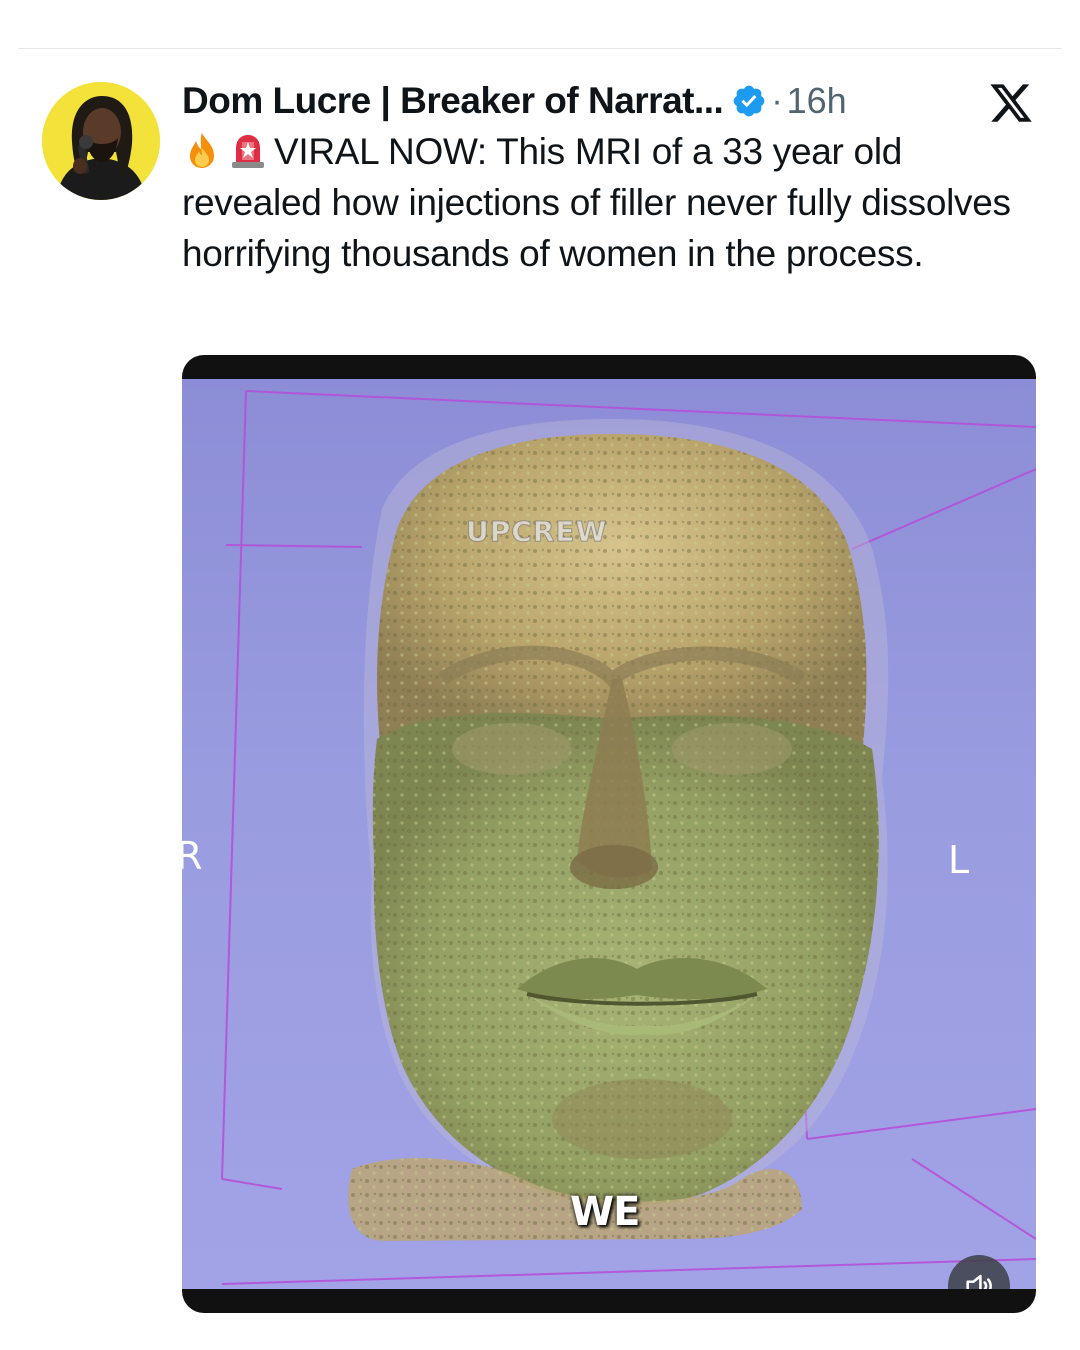 The image size is (1080, 1350). I want to click on video-watermark: UPCREW, so click(536, 532).